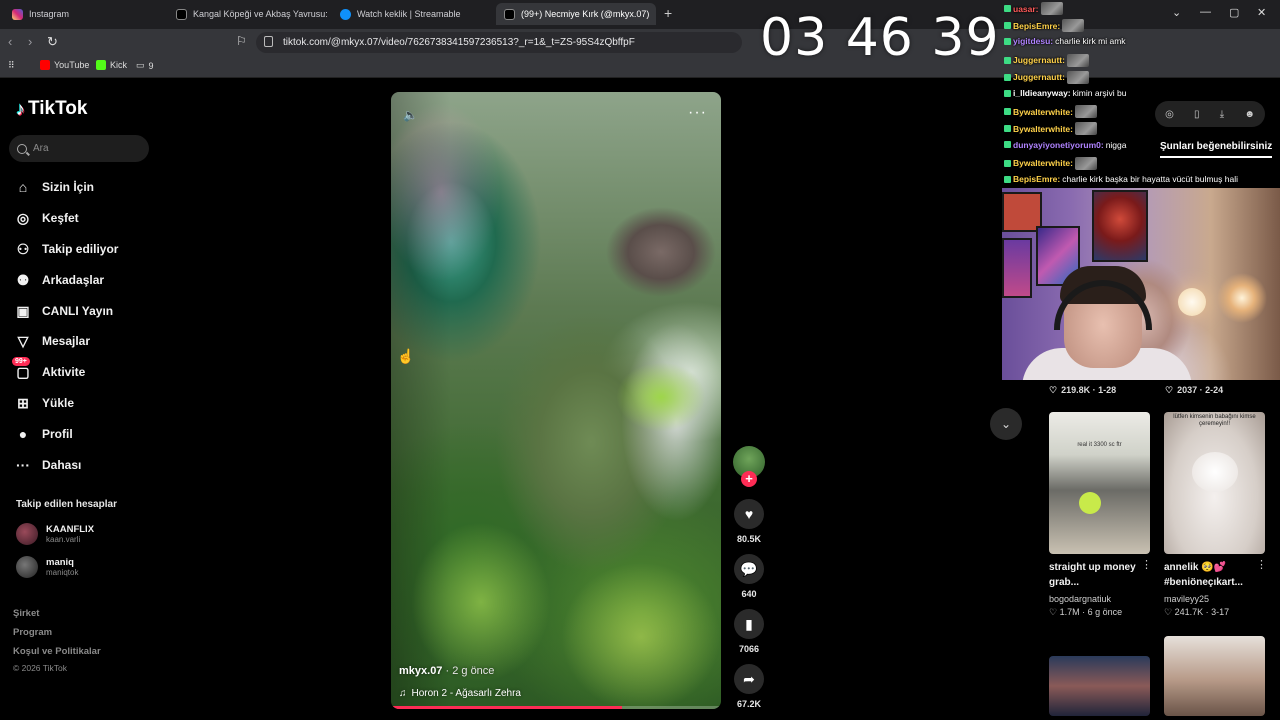 This screenshot has height=720, width=1280. Describe the element at coordinates (30, 41) in the screenshot. I see `forward-icon: ›` at that location.